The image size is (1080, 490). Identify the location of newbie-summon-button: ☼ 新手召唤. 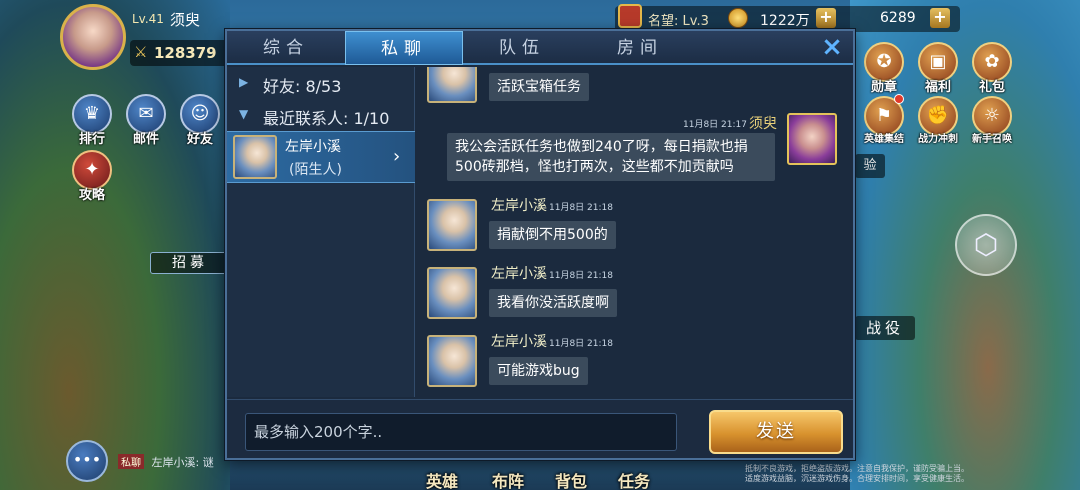
(992, 120).